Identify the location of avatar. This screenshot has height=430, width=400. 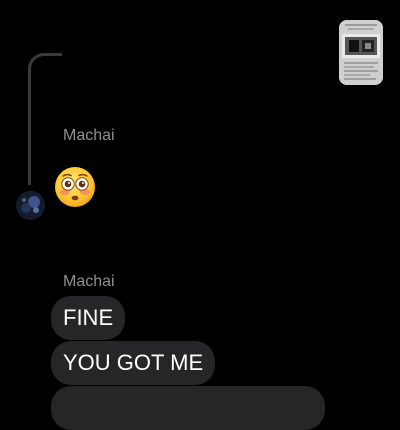
(30, 205).